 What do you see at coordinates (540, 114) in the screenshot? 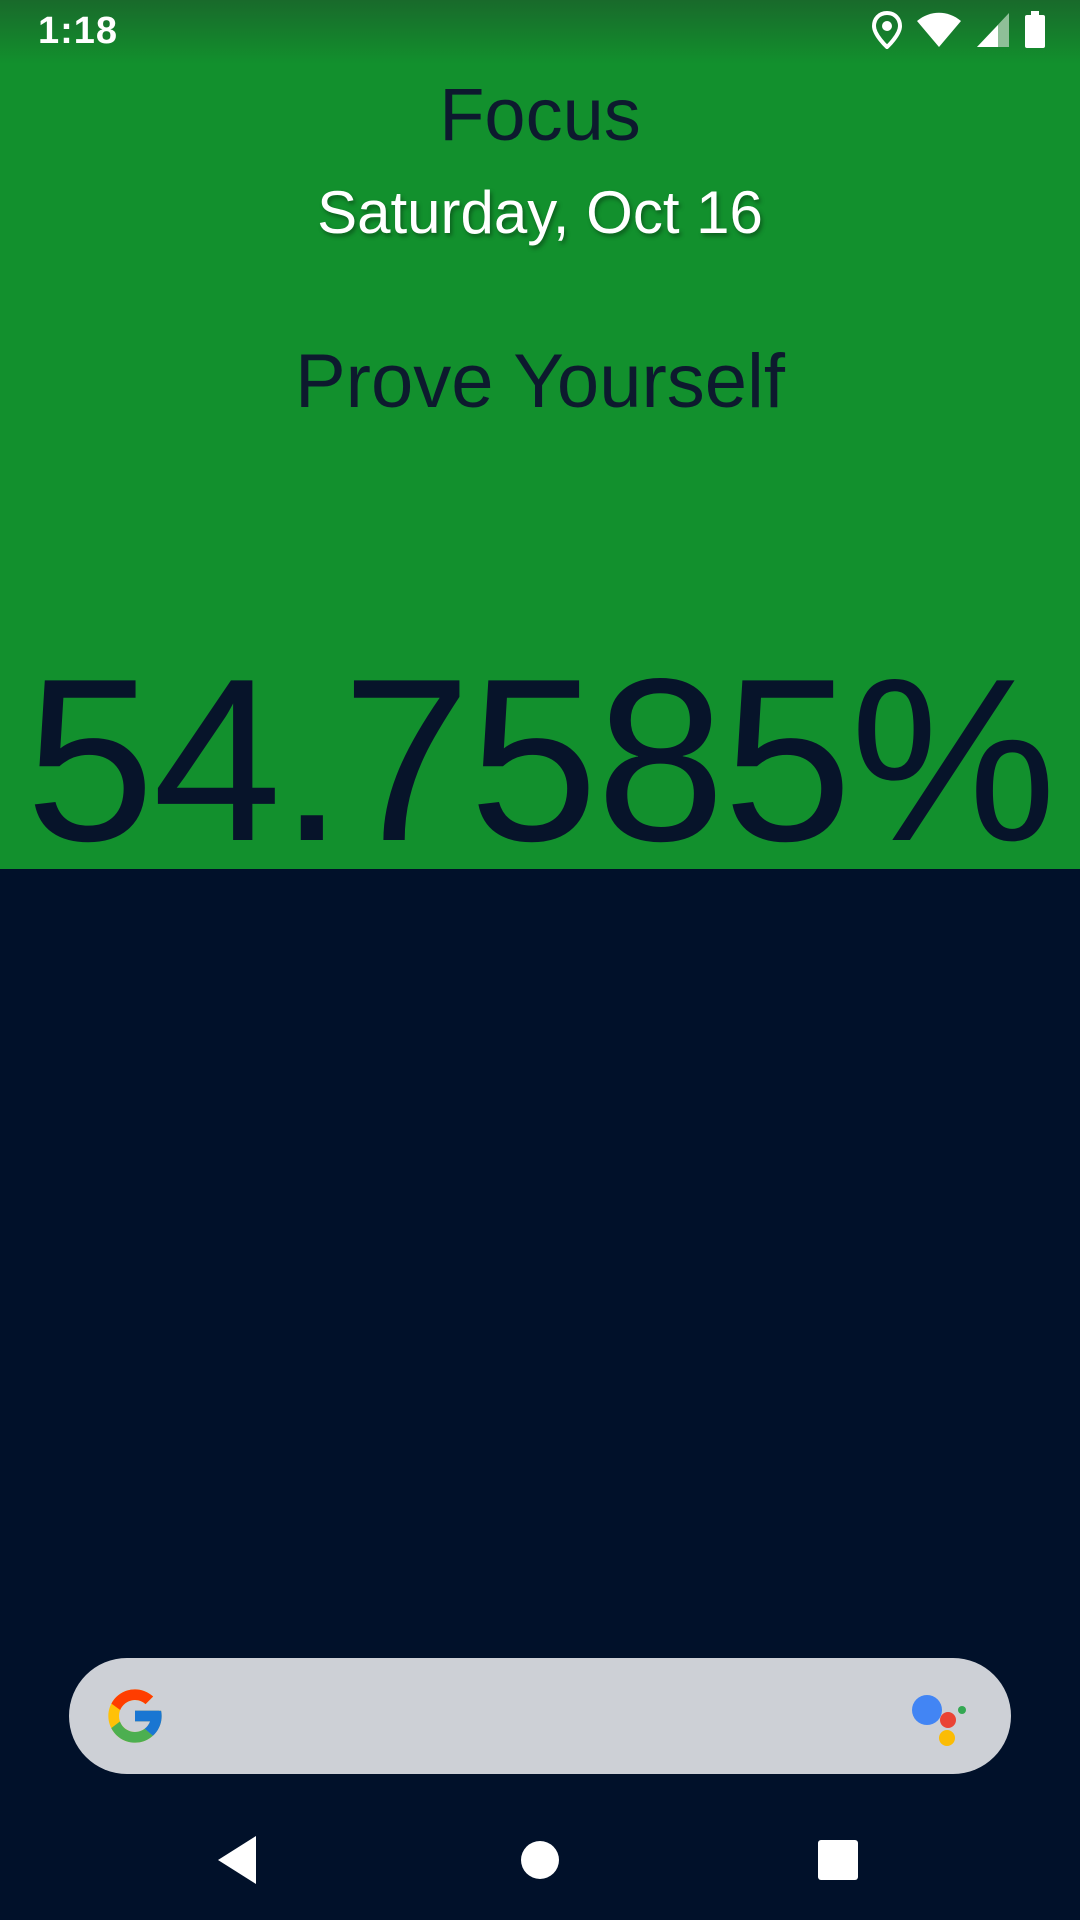
I see `app-title: Focus` at bounding box center [540, 114].